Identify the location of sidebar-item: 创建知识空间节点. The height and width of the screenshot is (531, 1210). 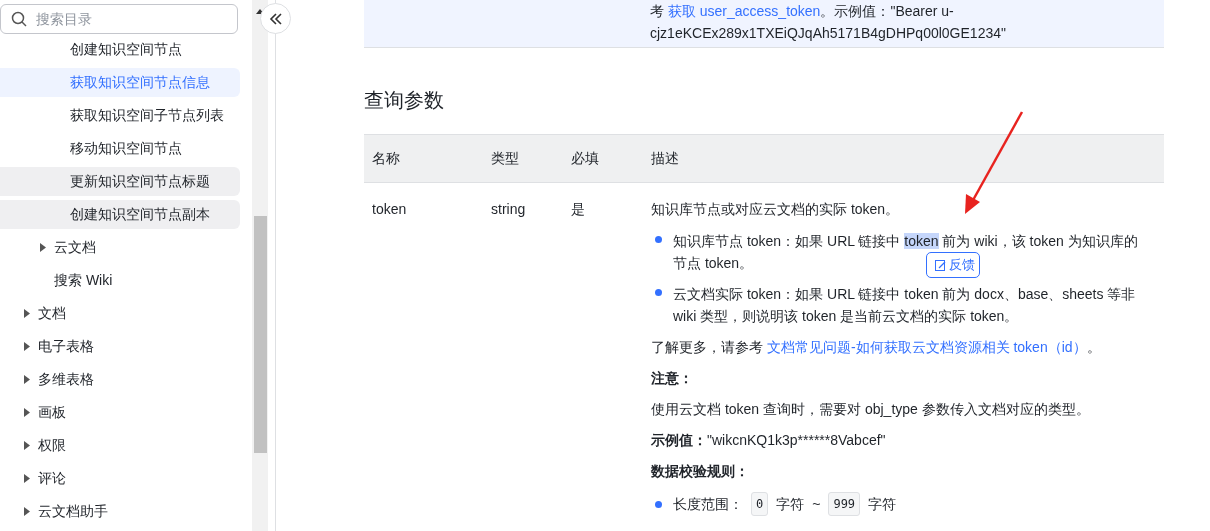
(120, 49).